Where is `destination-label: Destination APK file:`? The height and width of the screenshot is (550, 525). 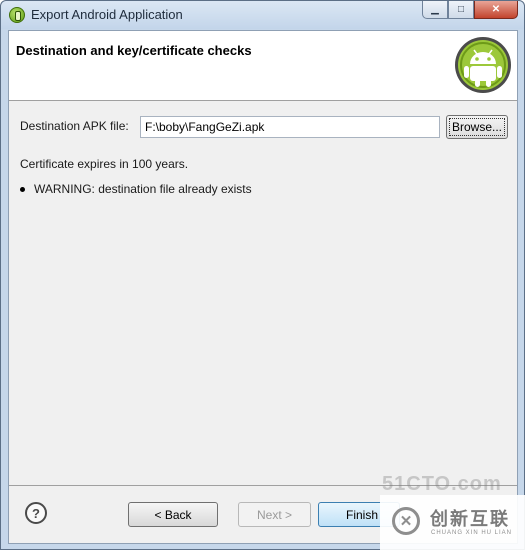 destination-label: Destination APK file: is located at coordinates (74, 126).